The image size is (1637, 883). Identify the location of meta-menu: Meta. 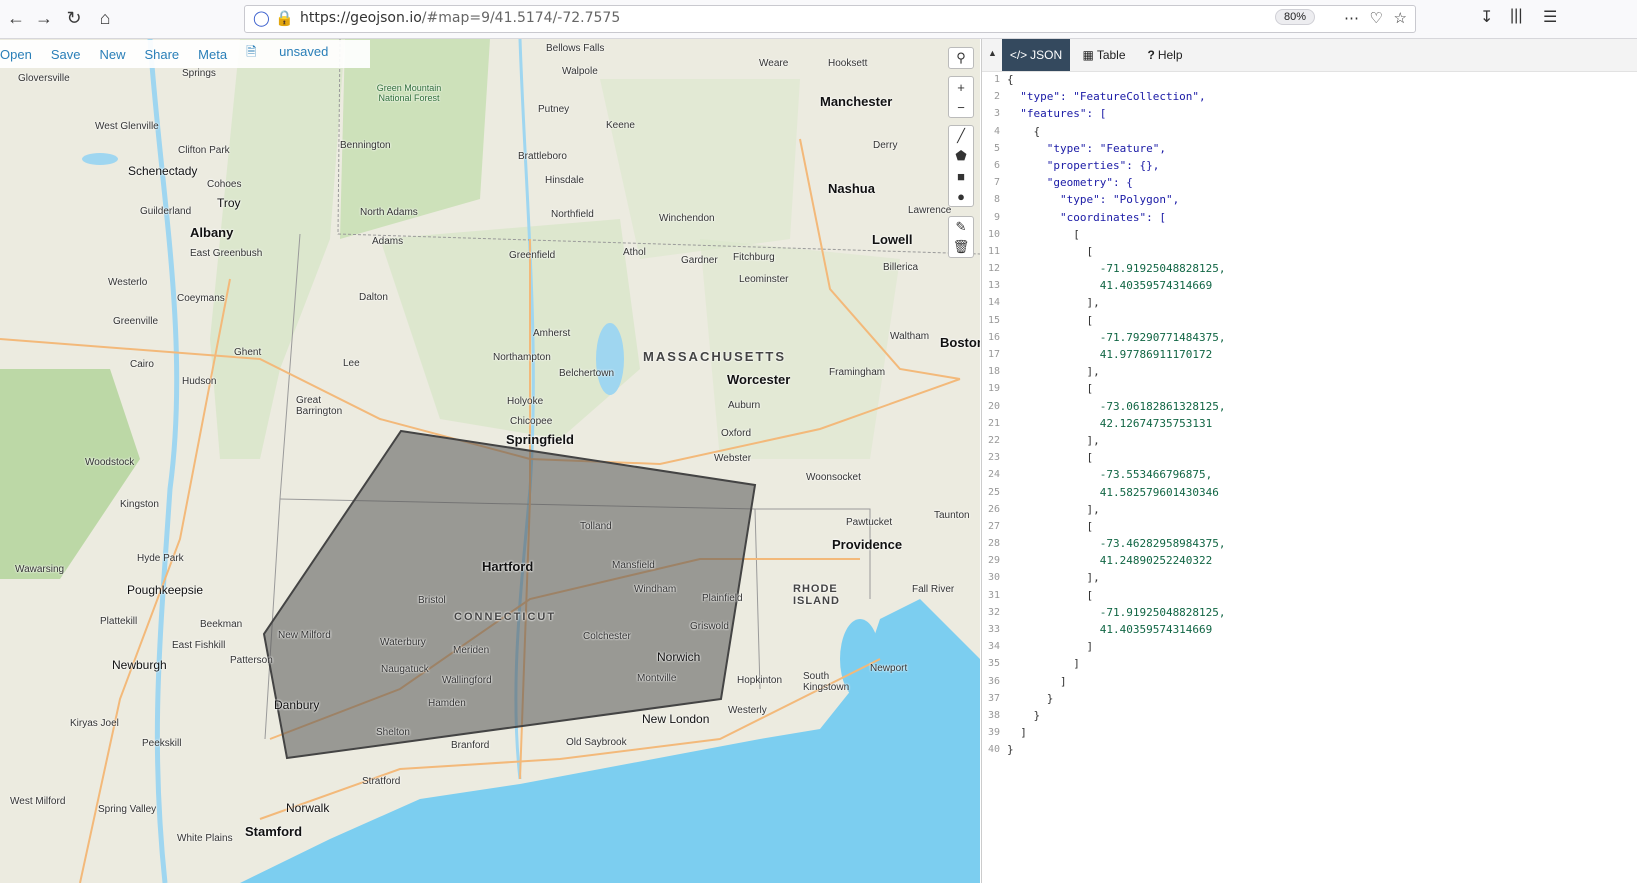
(212, 54).